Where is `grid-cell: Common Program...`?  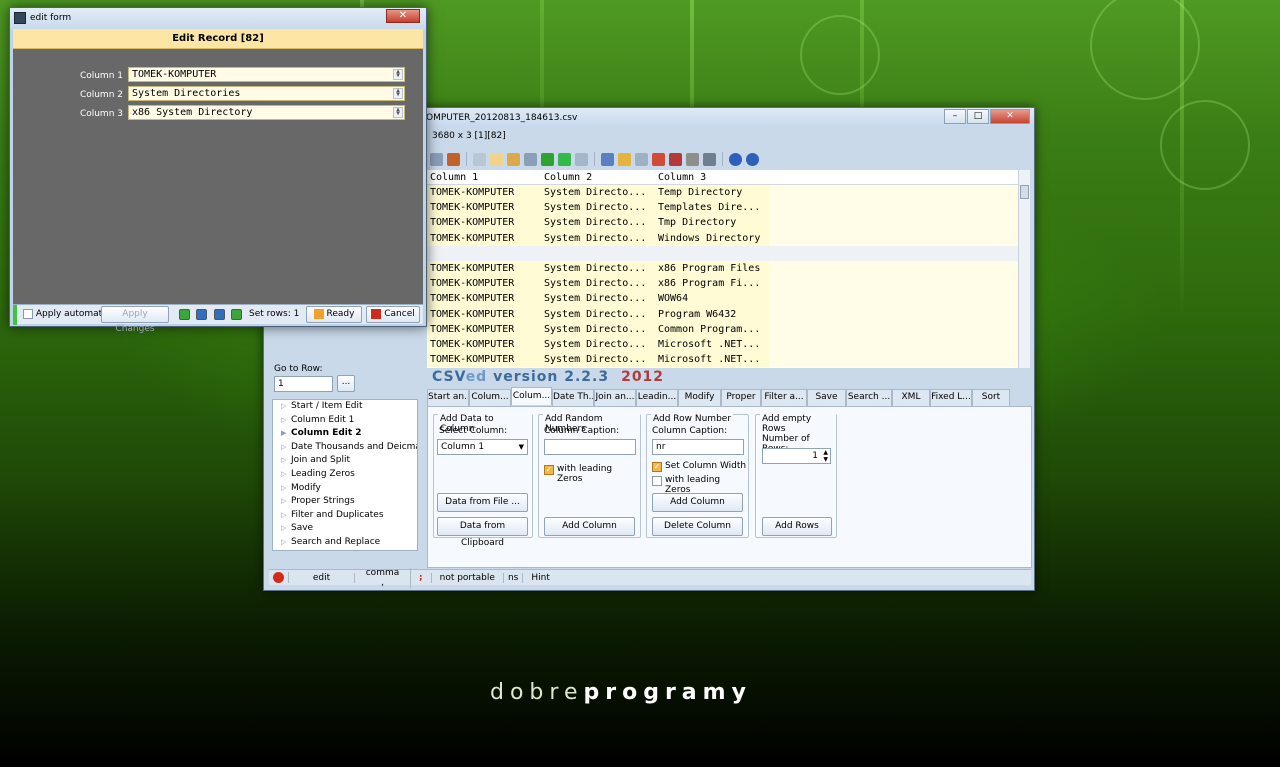 grid-cell: Common Program... is located at coordinates (712, 329).